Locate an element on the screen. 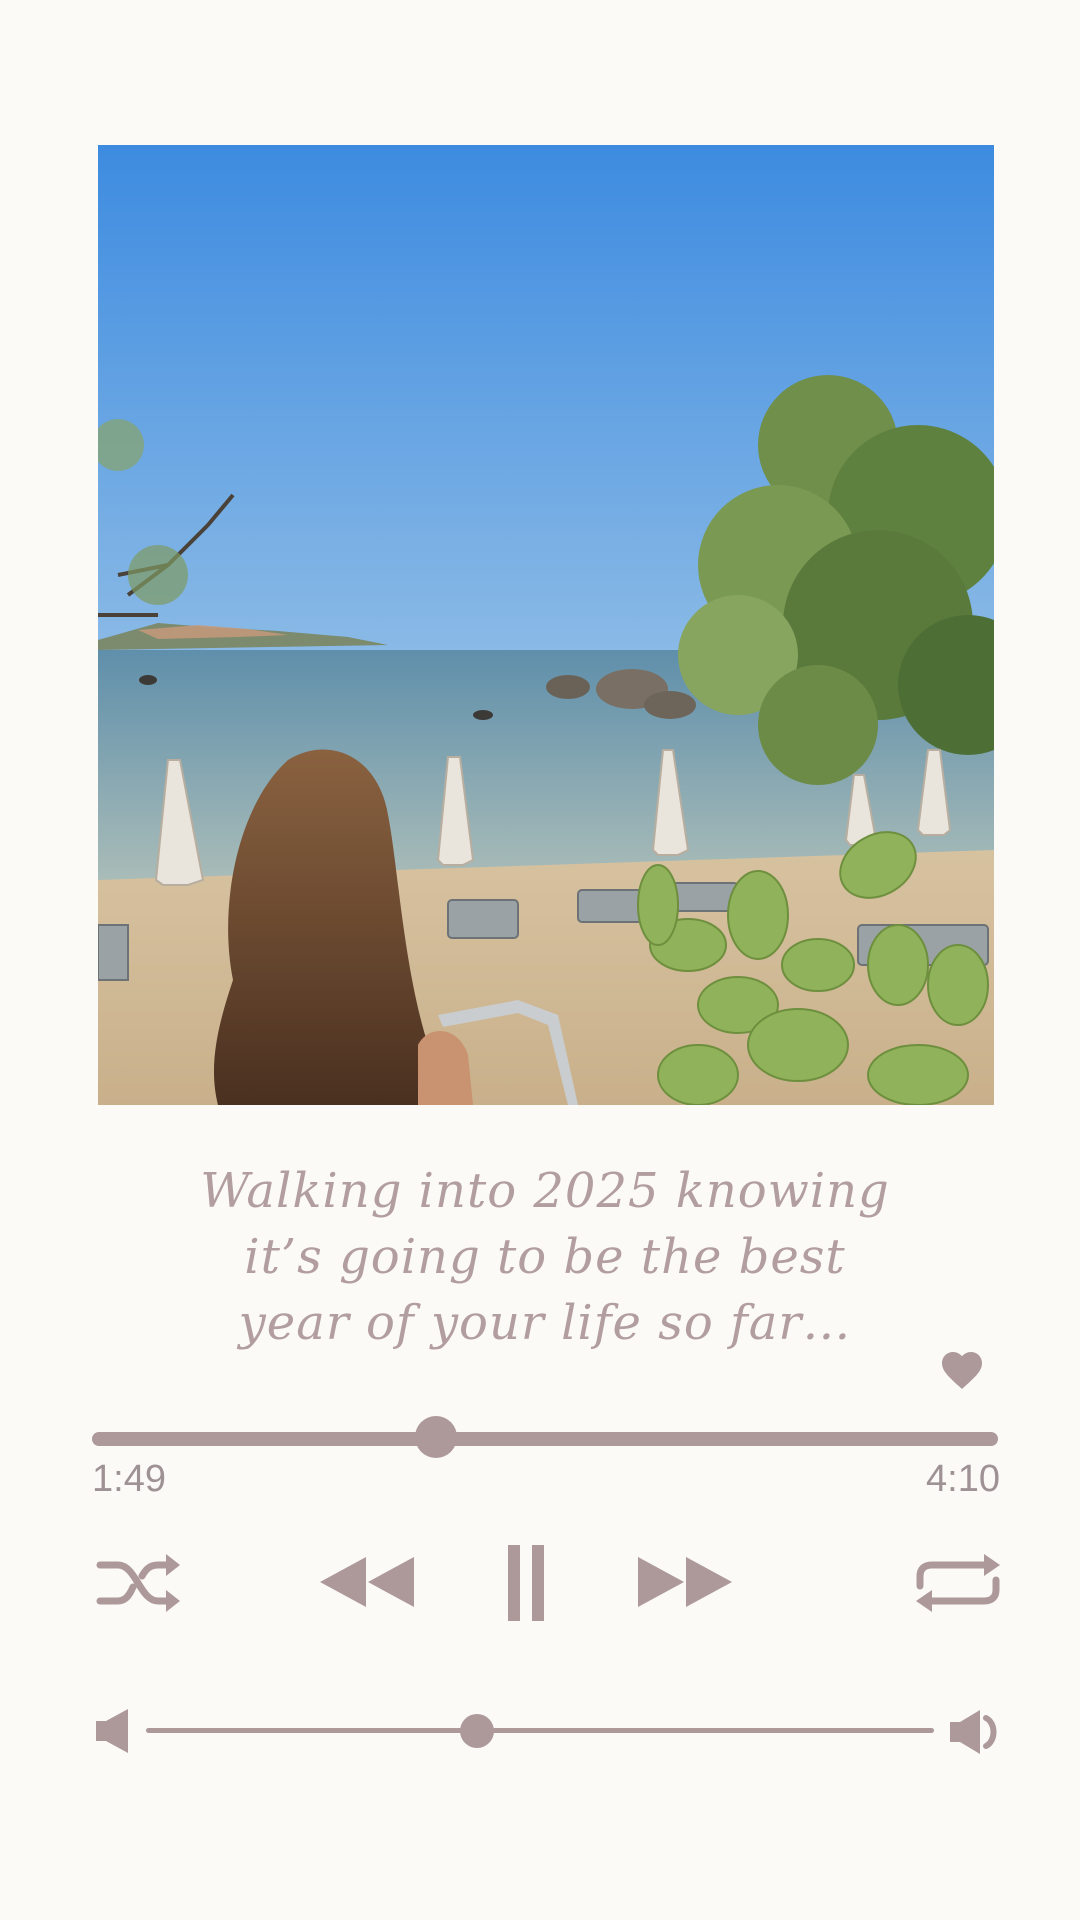 The width and height of the screenshot is (1080, 1920). caption-line-2: it’s going to be the best is located at coordinates (545, 1257).